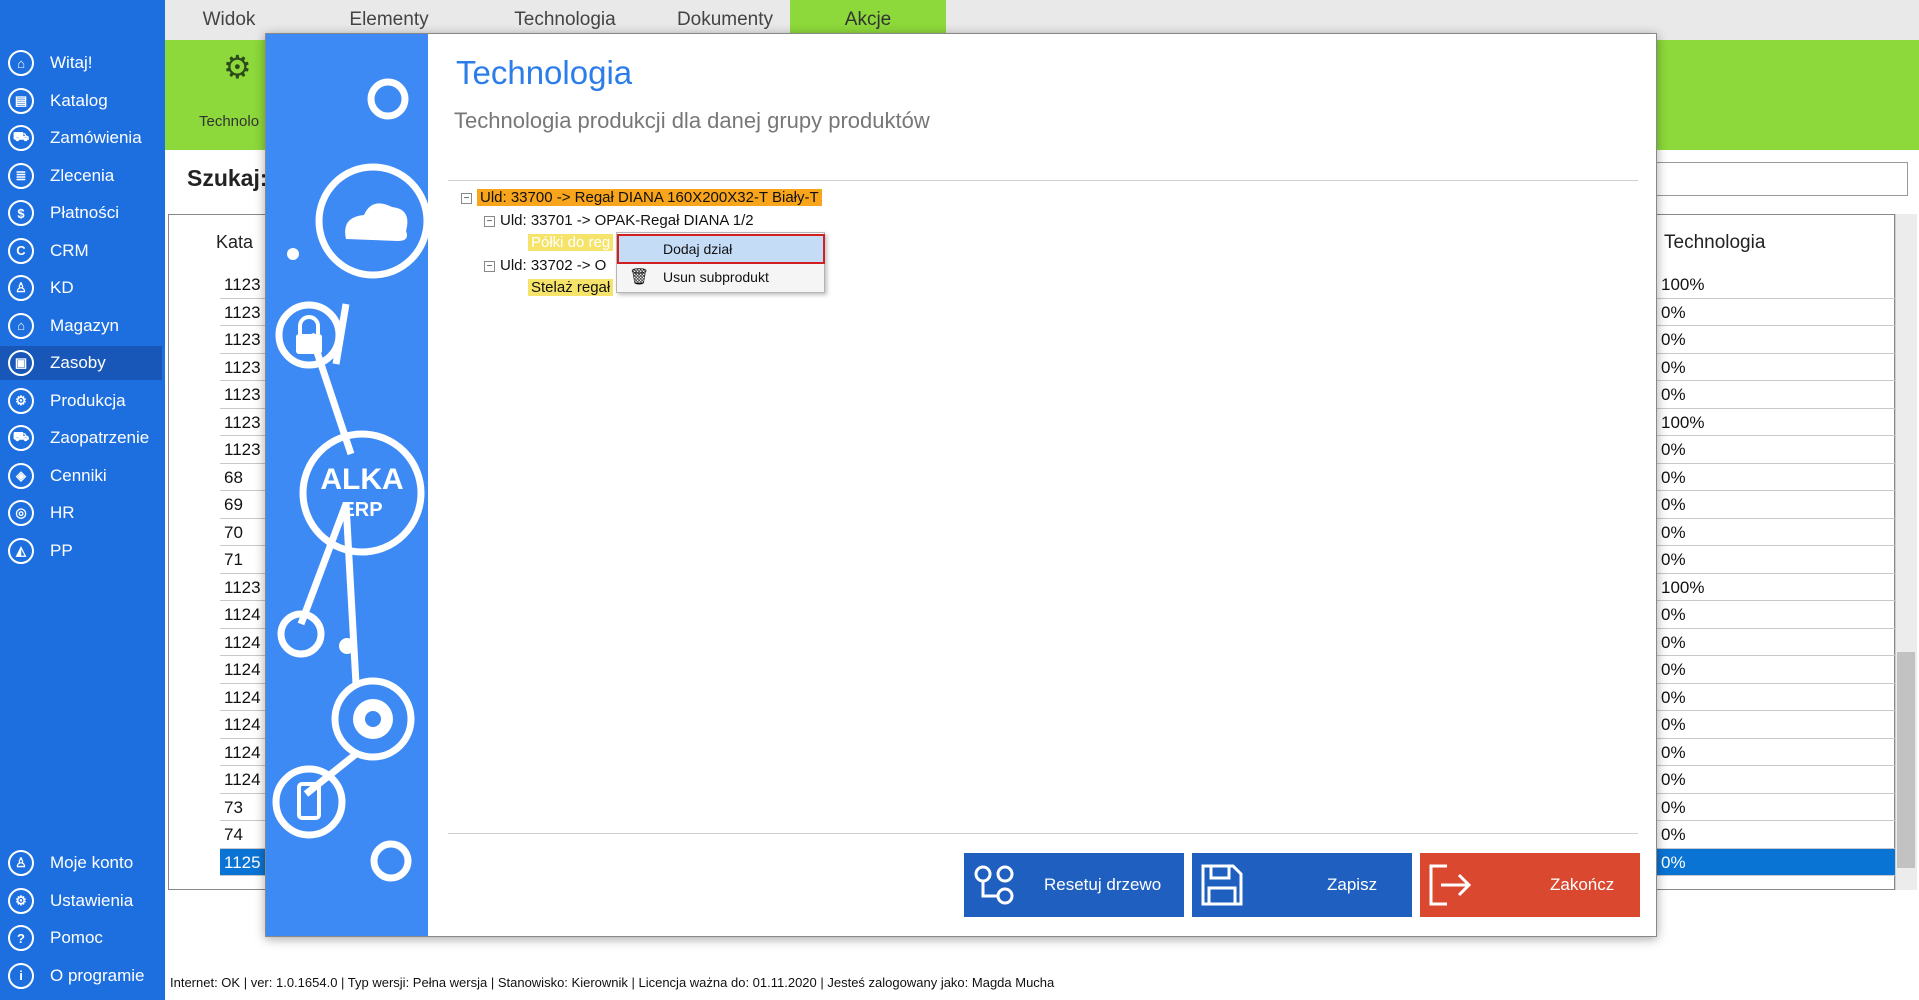 This screenshot has height=1000, width=1919. I want to click on sidebar-item-witaj-: ⌂ Witaj!, so click(81, 63).